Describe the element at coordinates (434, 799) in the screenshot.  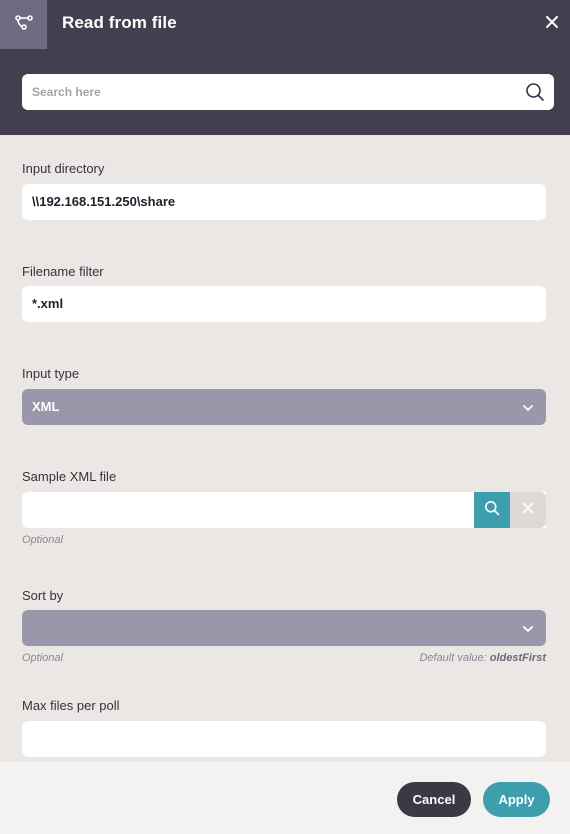
I see `cancel-button: Cancel` at that location.